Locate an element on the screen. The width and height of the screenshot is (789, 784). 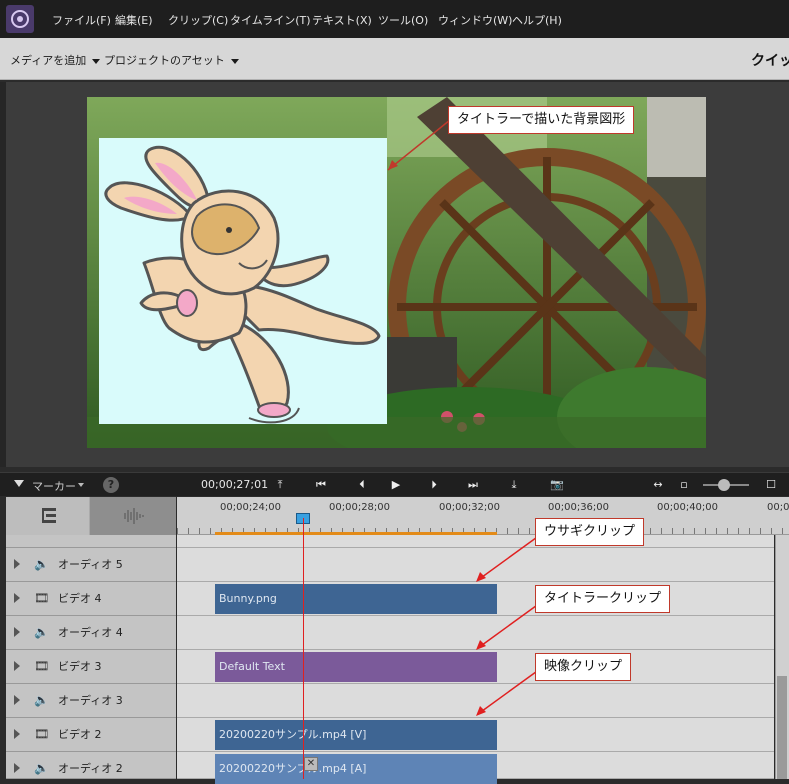
ruler-tick-label: 00;00;36;00 is located at coordinates (579, 507).